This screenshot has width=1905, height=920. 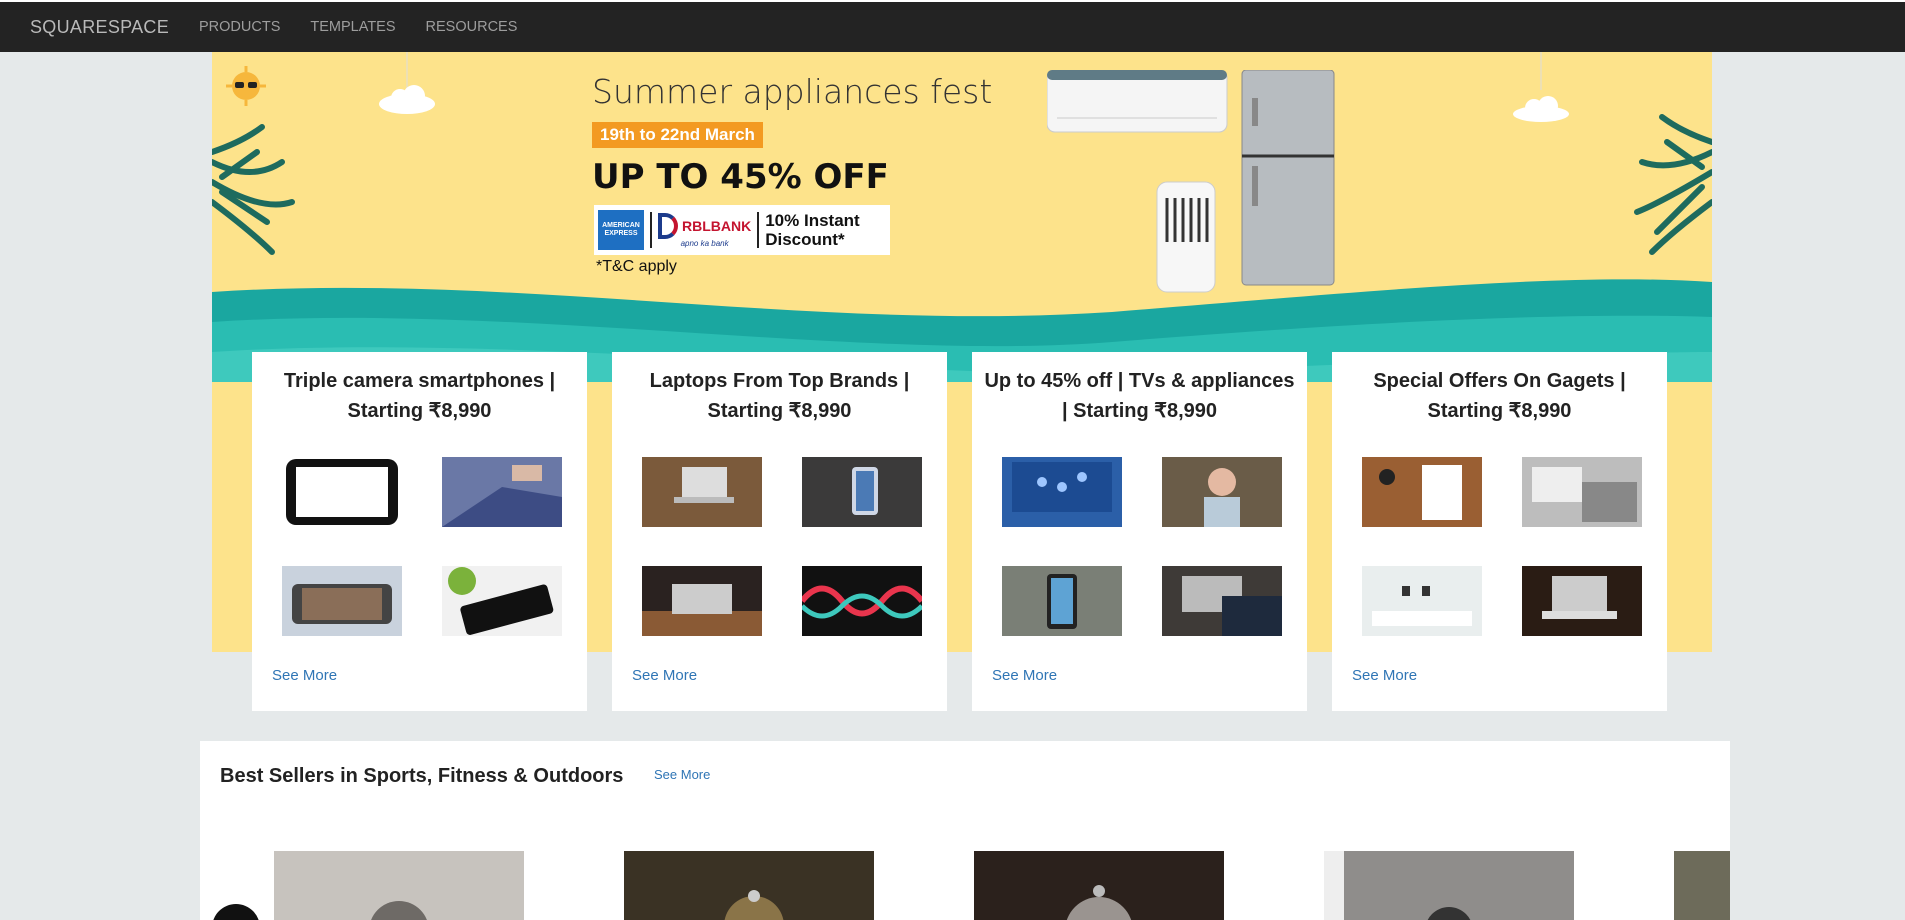 I want to click on appliances-image, so click(x=1191, y=181).